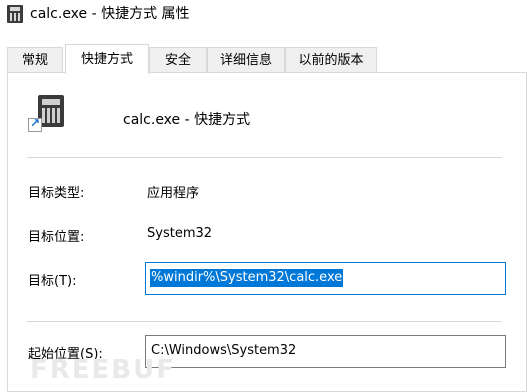  Describe the element at coordinates (173, 193) in the screenshot. I see `target-type-value: 应用程序` at that location.